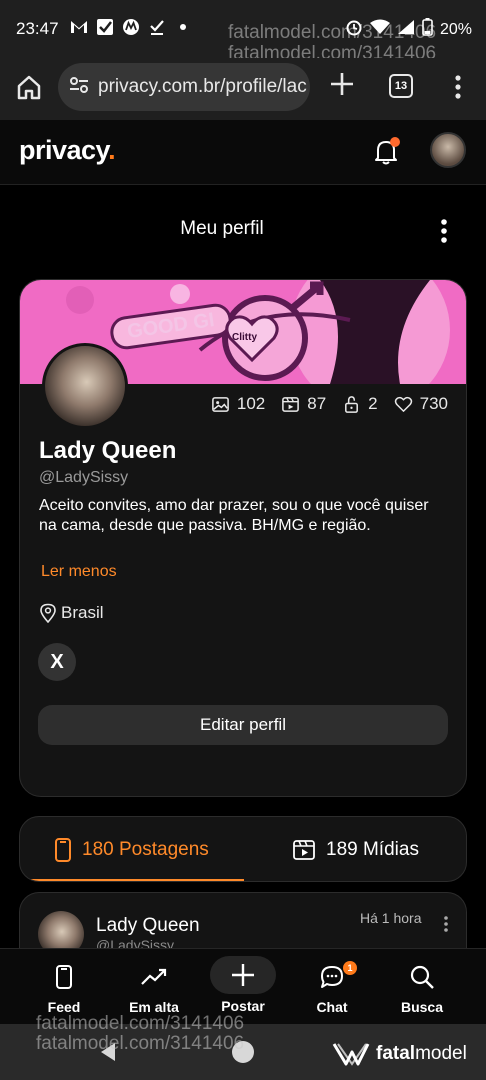 This screenshot has width=486, height=1080. I want to click on image-icon, so click(220, 404).